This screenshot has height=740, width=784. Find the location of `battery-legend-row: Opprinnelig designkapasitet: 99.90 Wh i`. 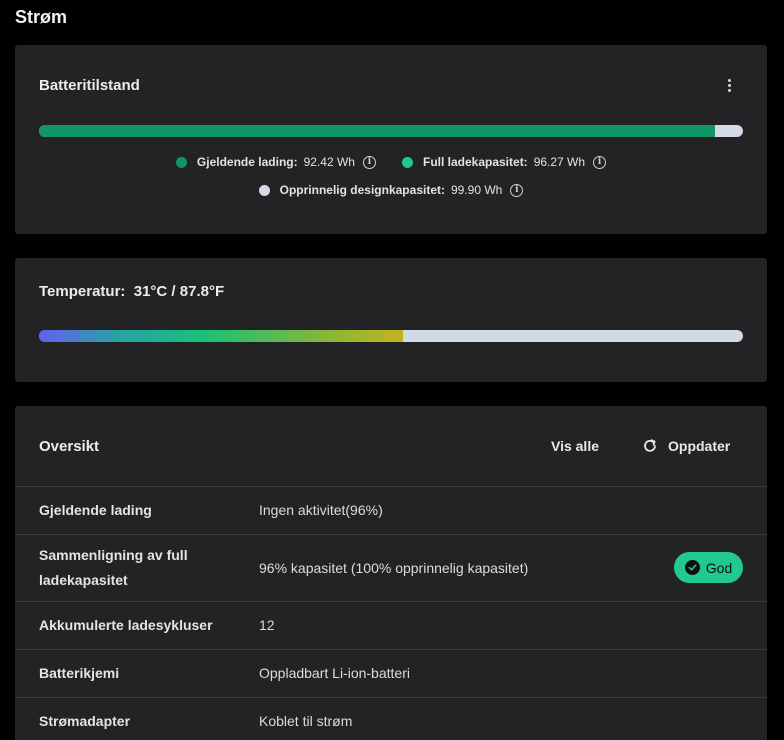

battery-legend-row: Opprinnelig designkapasitet: 99.90 Wh i is located at coordinates (391, 190).